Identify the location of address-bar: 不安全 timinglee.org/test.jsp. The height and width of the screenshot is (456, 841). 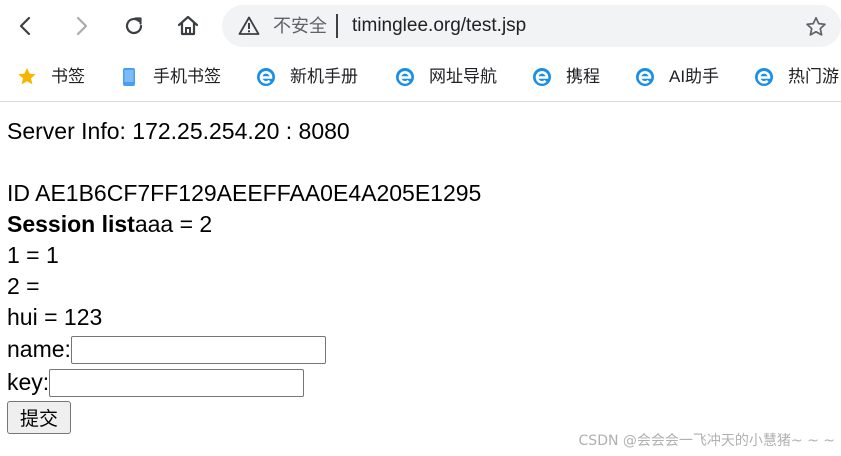
(531, 26).